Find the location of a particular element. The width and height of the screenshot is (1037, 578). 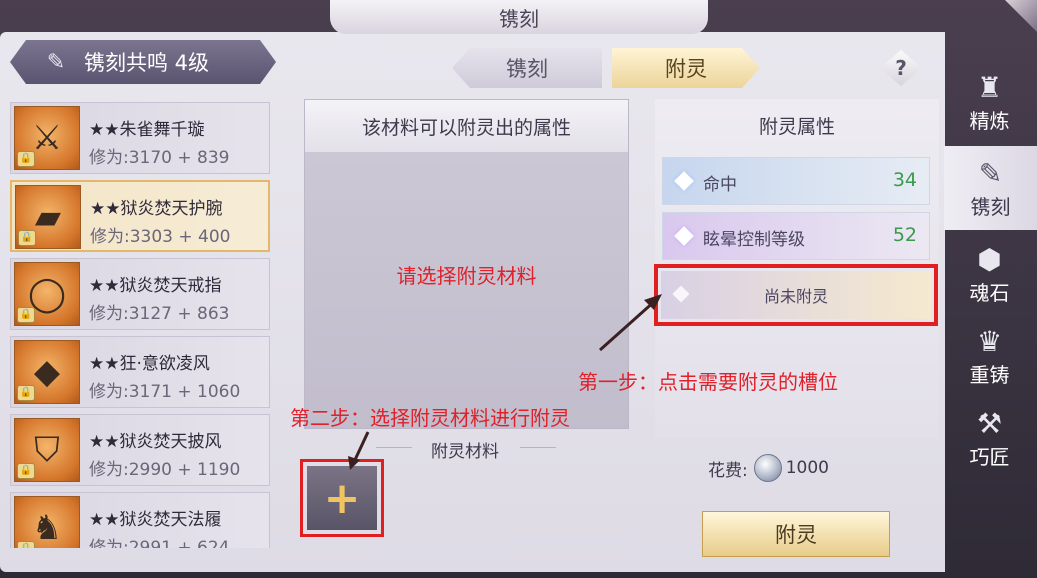

attr-slot-3: 尚未附灵 is located at coordinates (796, 295).